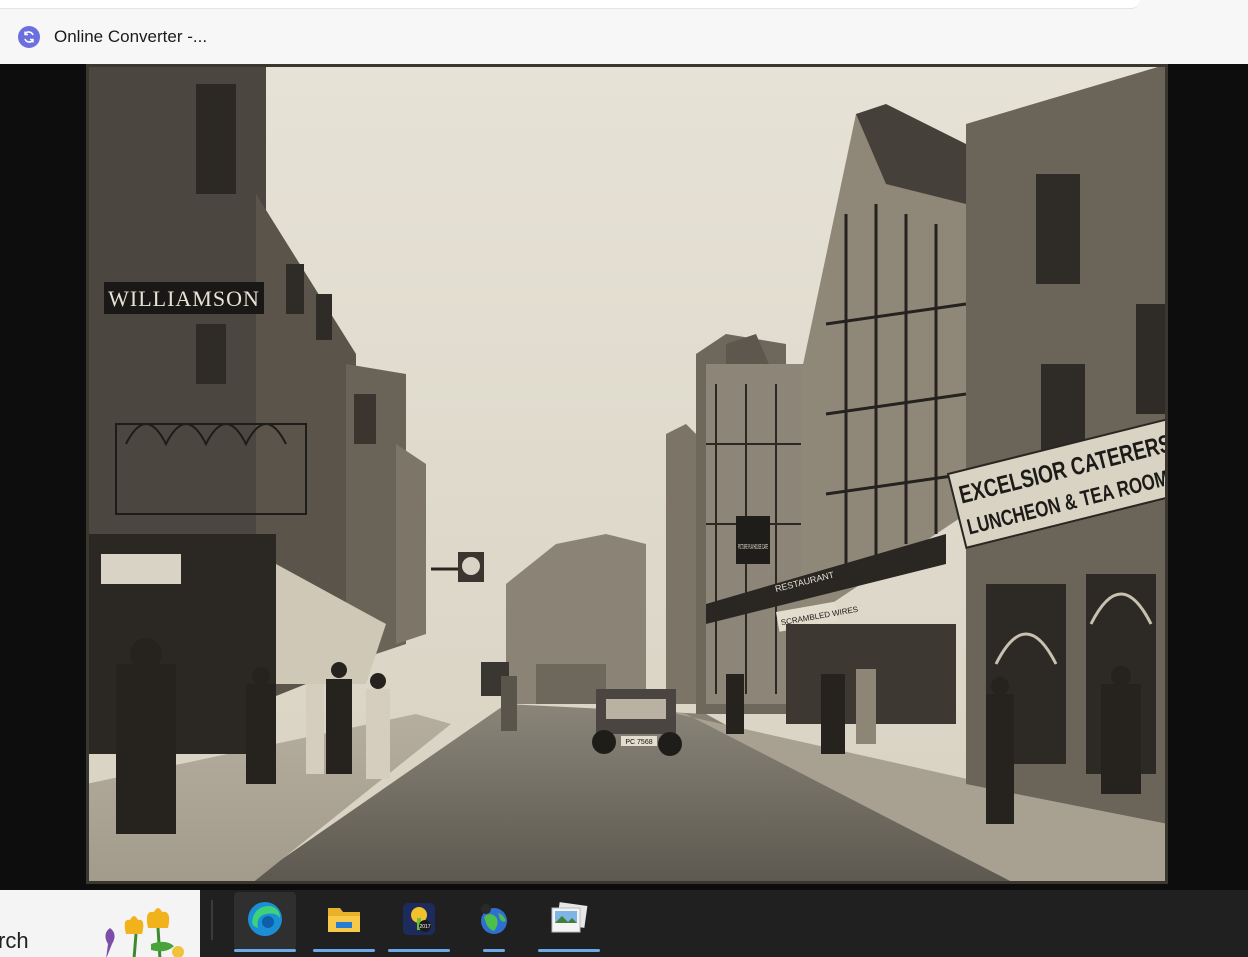 The image size is (1248, 957). I want to click on taskbar-search: rch, so click(100, 923).